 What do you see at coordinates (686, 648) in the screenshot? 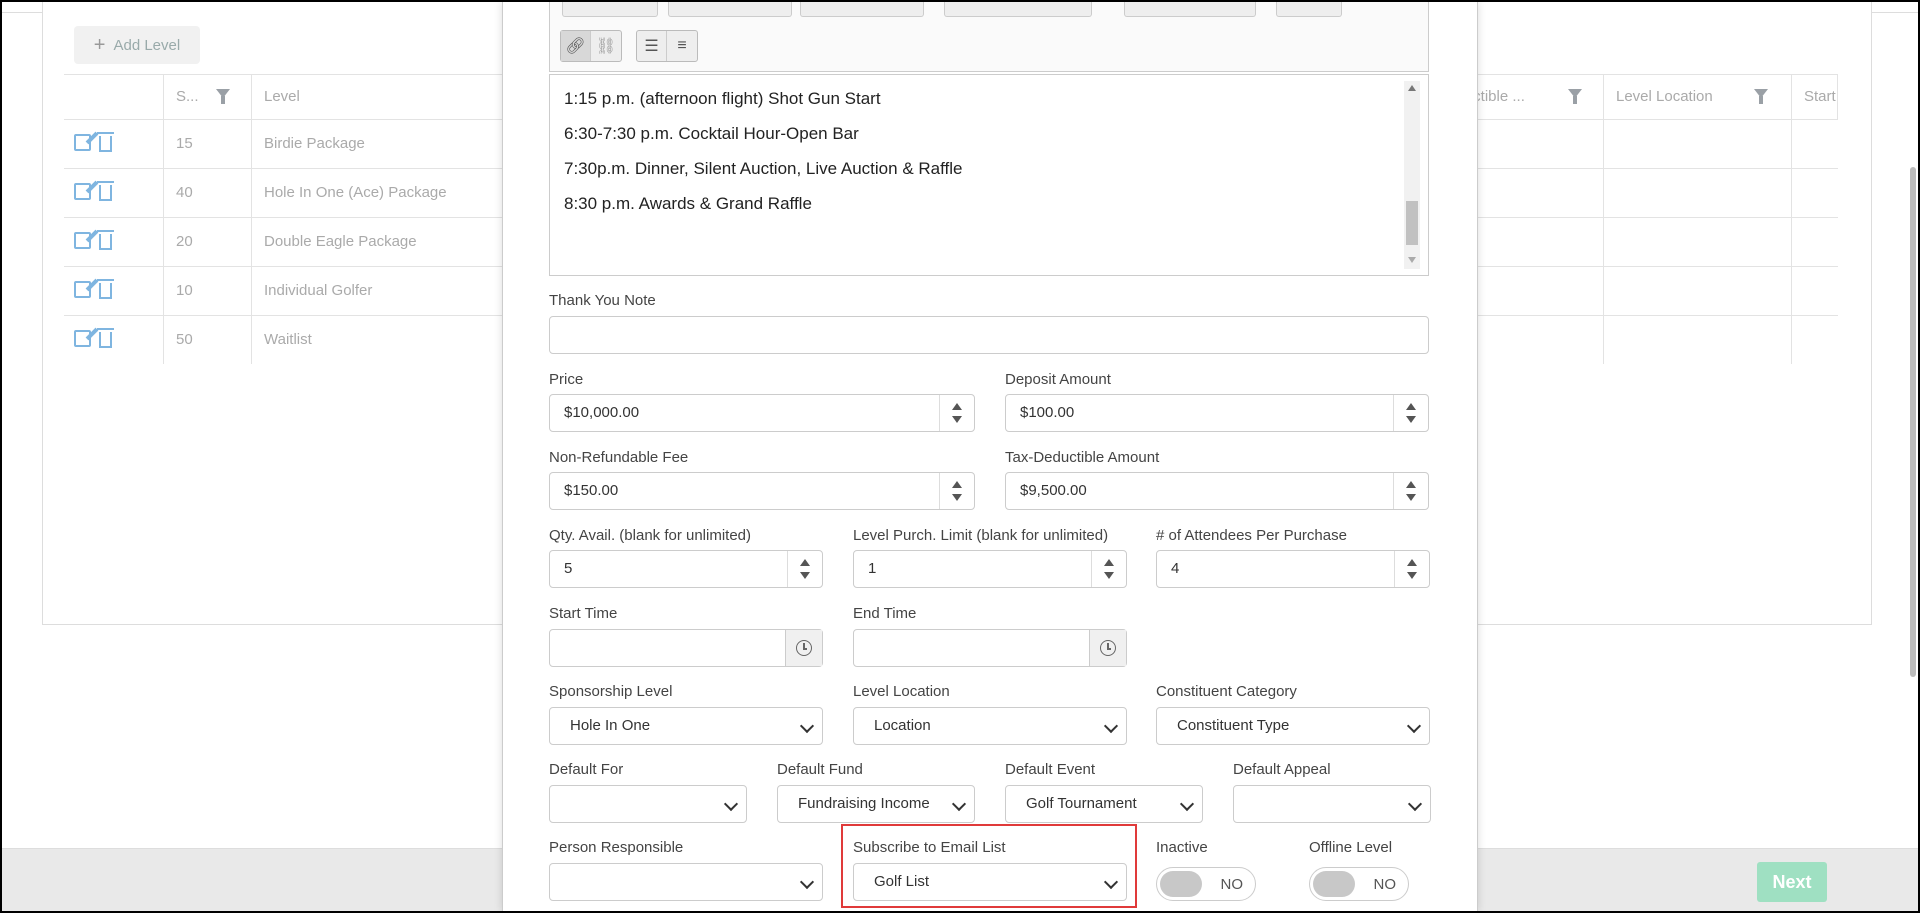
I see `start-time-input` at bounding box center [686, 648].